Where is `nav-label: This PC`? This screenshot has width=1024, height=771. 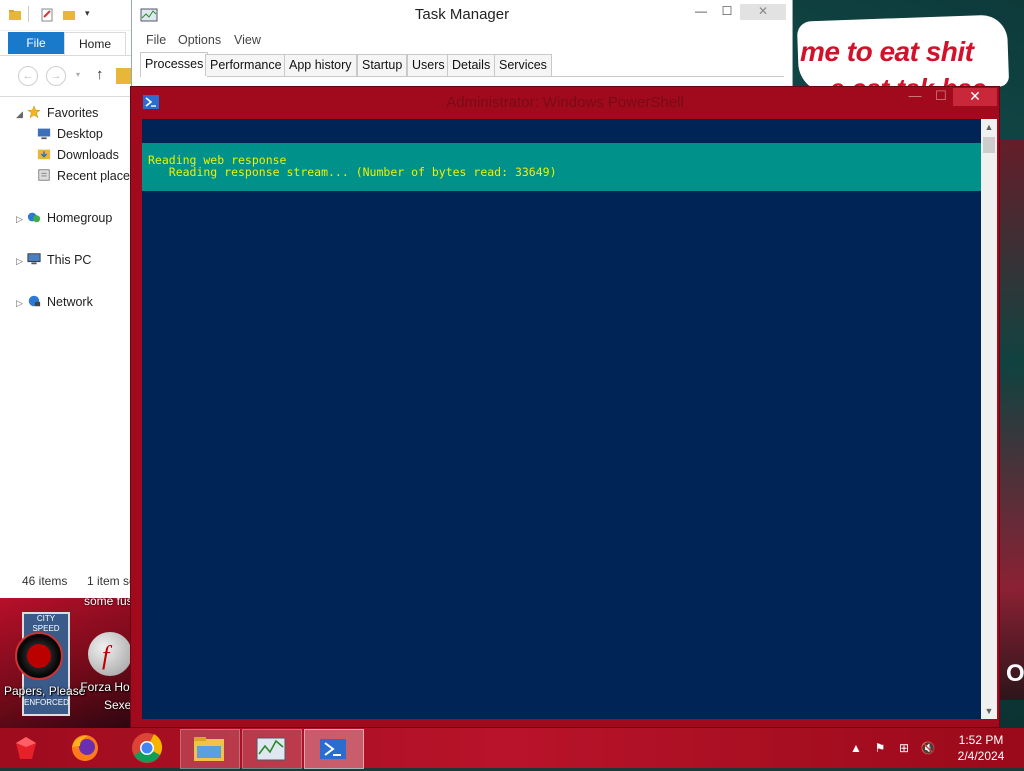 nav-label: This PC is located at coordinates (69, 260).